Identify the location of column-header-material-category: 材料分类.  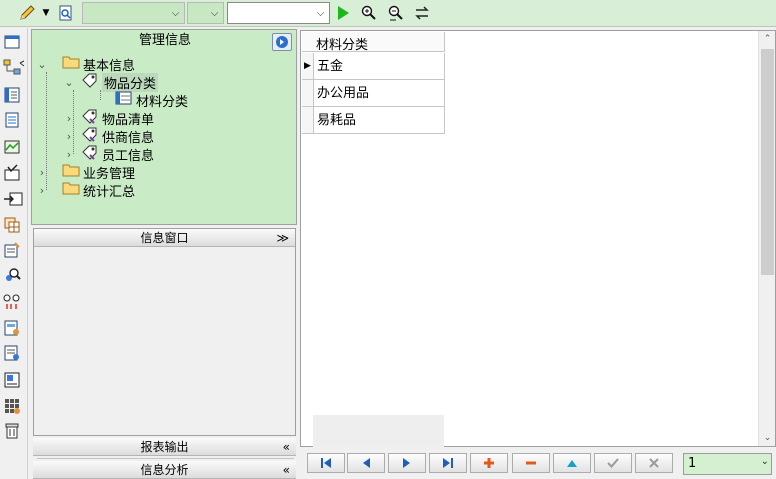
(373, 42).